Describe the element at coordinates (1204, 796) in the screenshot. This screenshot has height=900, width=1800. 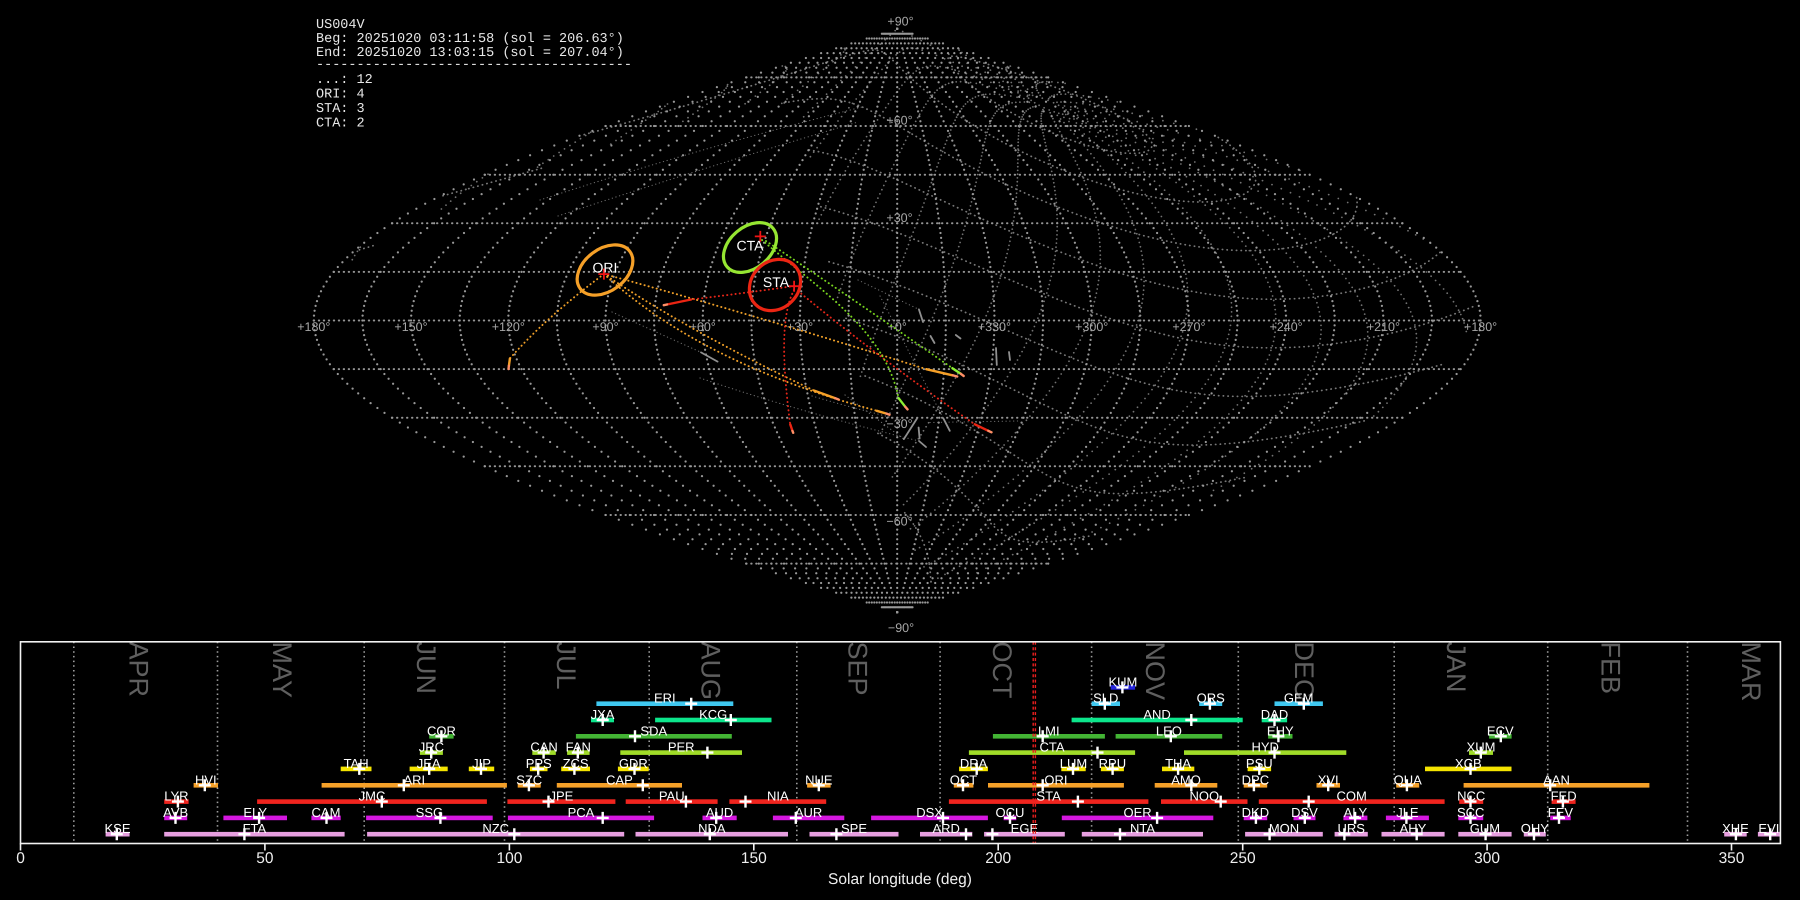
I see `svg-text: NOO` at that location.